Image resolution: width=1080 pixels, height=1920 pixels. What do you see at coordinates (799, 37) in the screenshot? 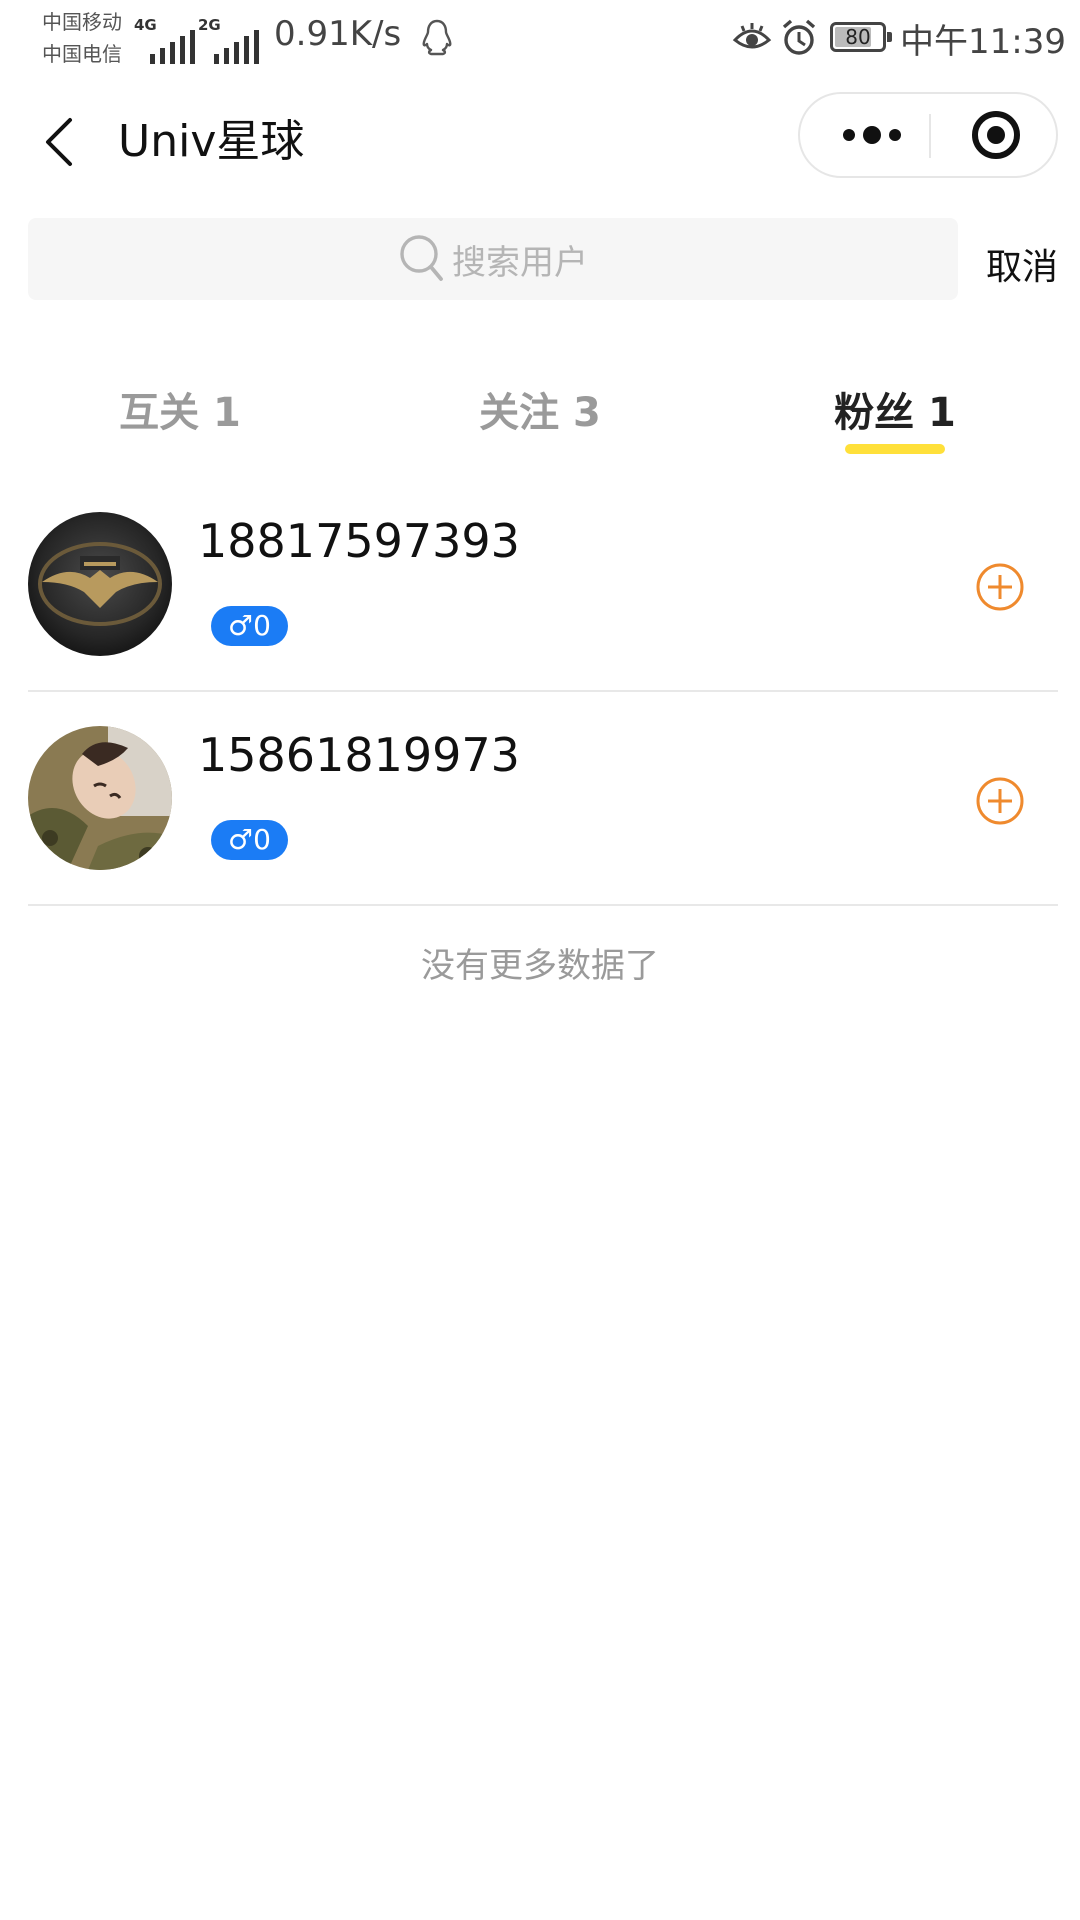
I see `alarm-icon` at bounding box center [799, 37].